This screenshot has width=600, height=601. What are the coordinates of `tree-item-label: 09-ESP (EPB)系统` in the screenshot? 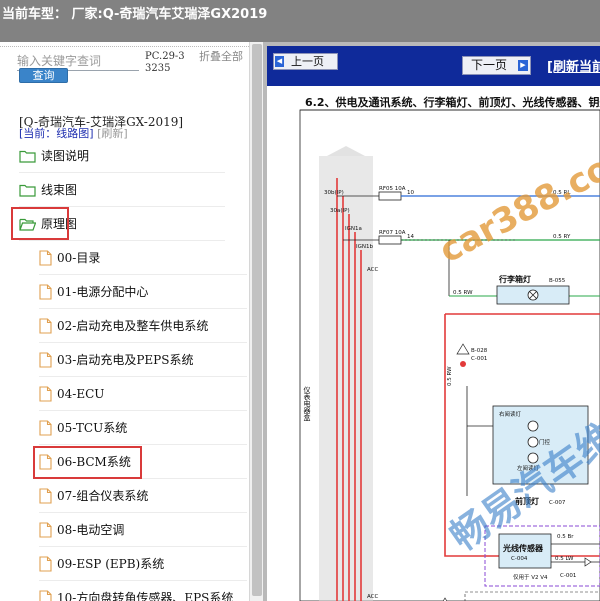 It's located at (111, 564).